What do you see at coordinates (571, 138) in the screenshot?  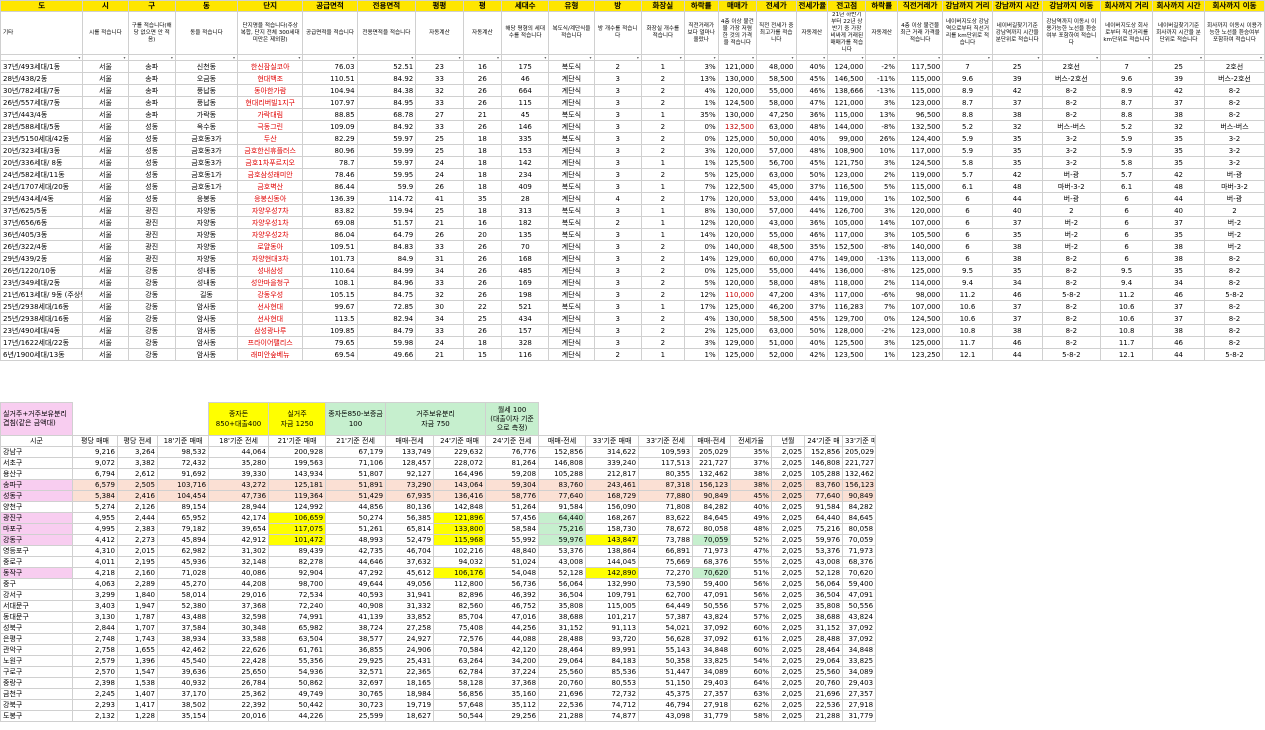 I see `table-cell: 복도식` at bounding box center [571, 138].